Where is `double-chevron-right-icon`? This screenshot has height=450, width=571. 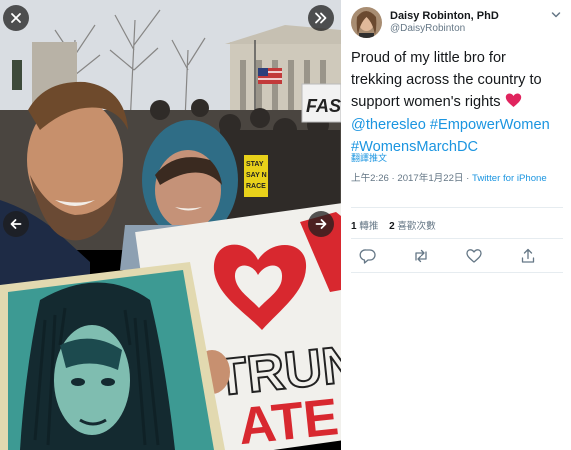
double-chevron-right-icon is located at coordinates (321, 18).